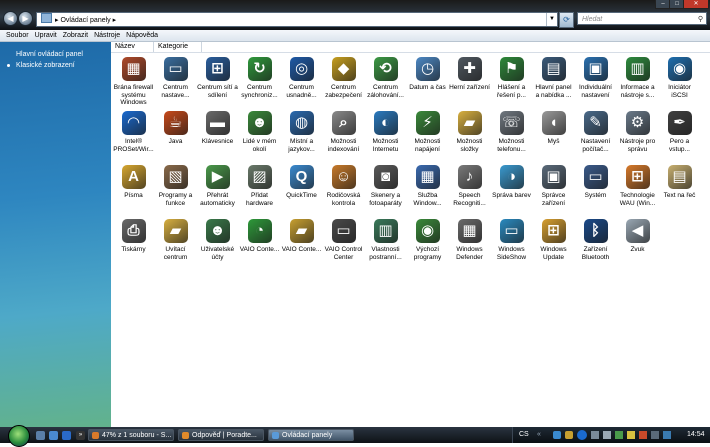  I want to click on menu-help: Nápověda, so click(142, 35).